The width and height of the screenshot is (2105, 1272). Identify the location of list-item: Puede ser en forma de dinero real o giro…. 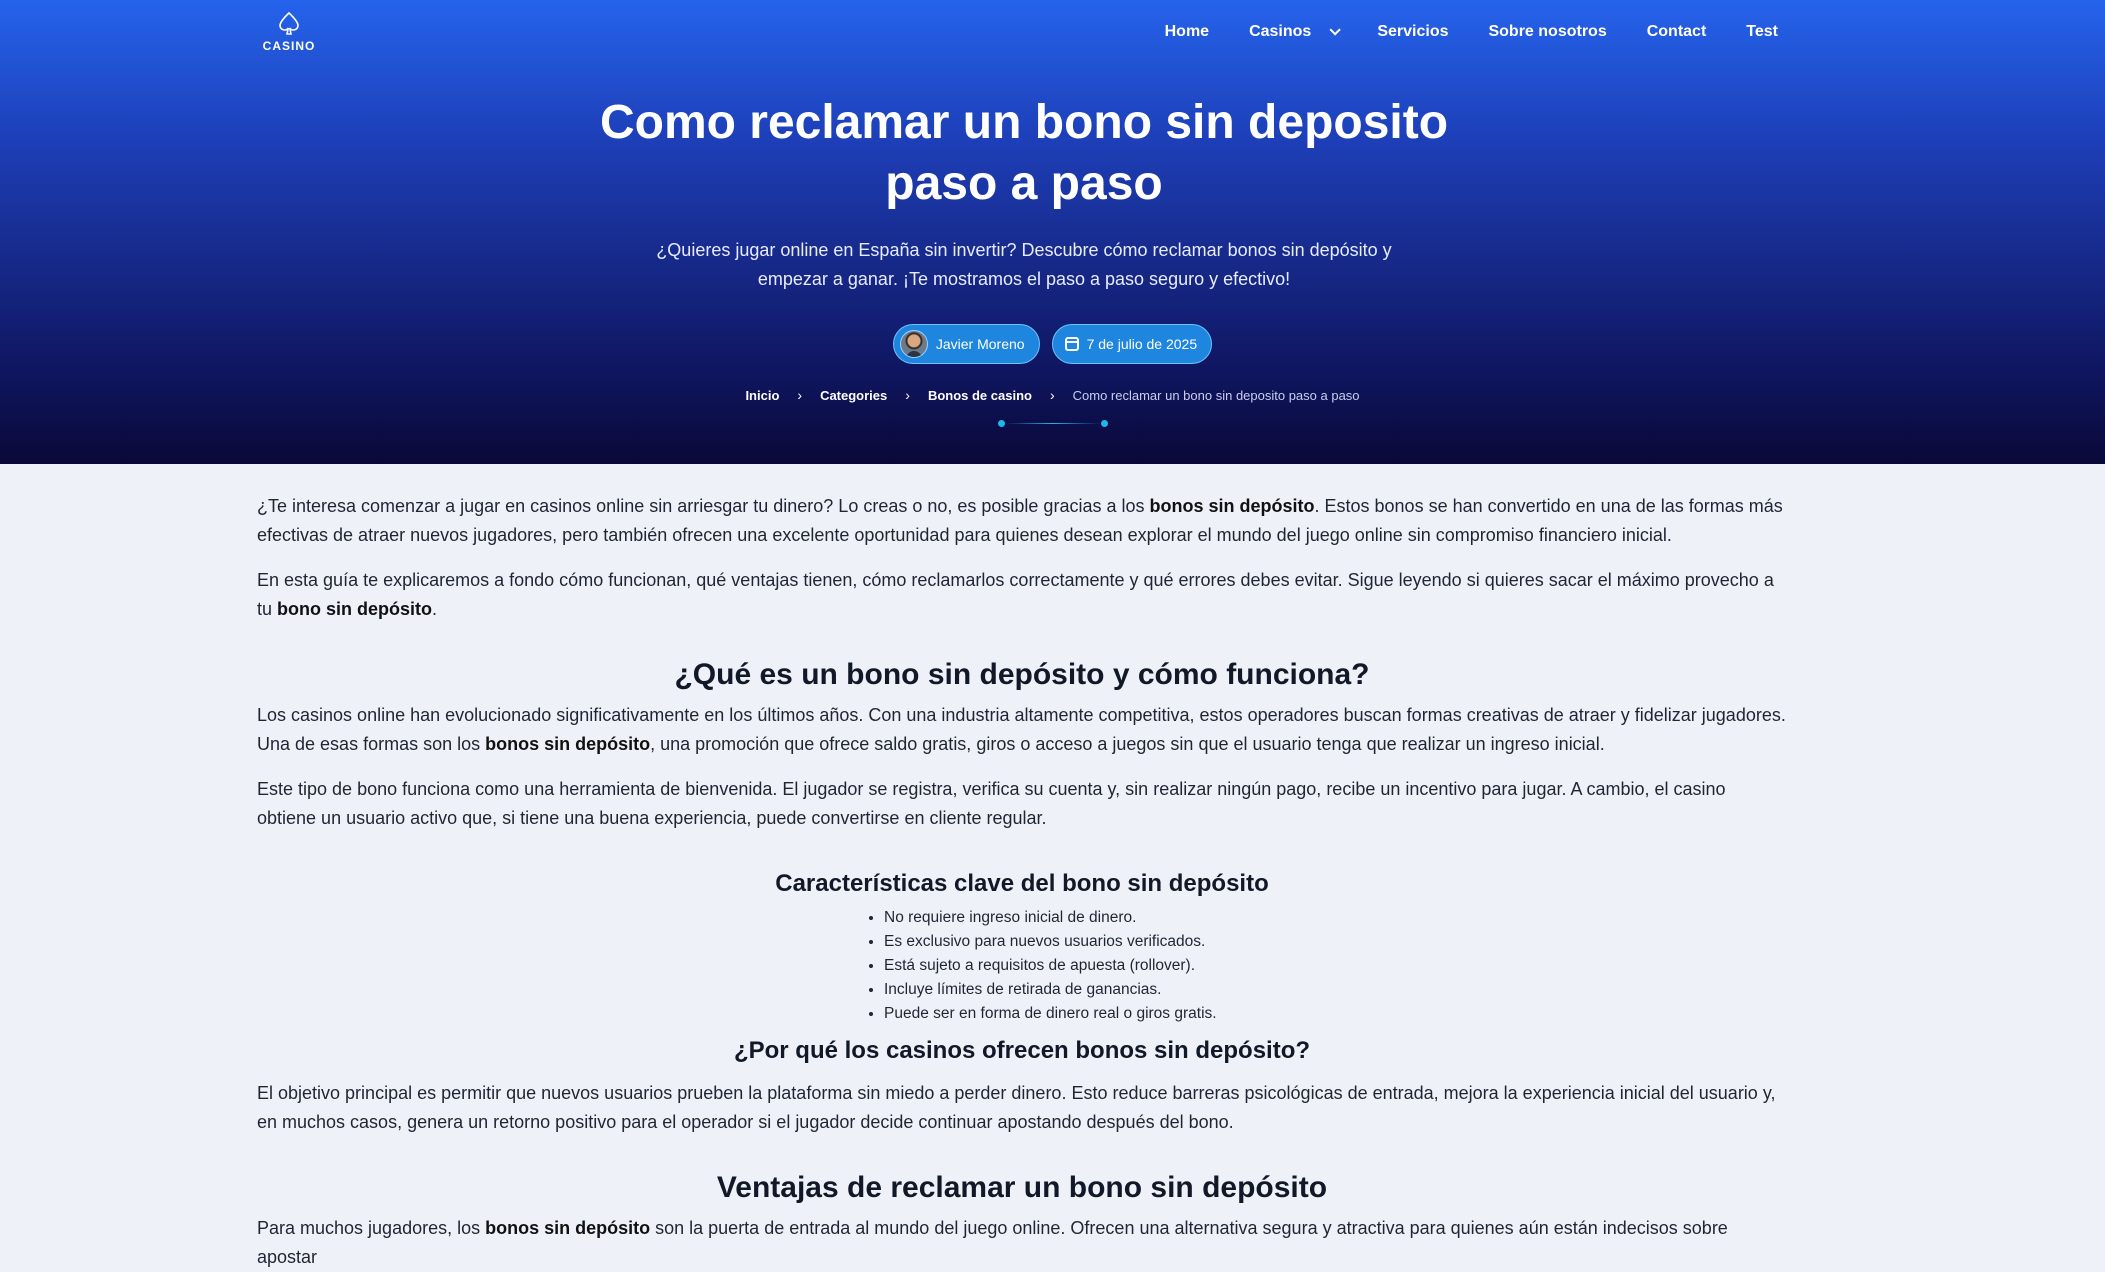
(1335, 1014).